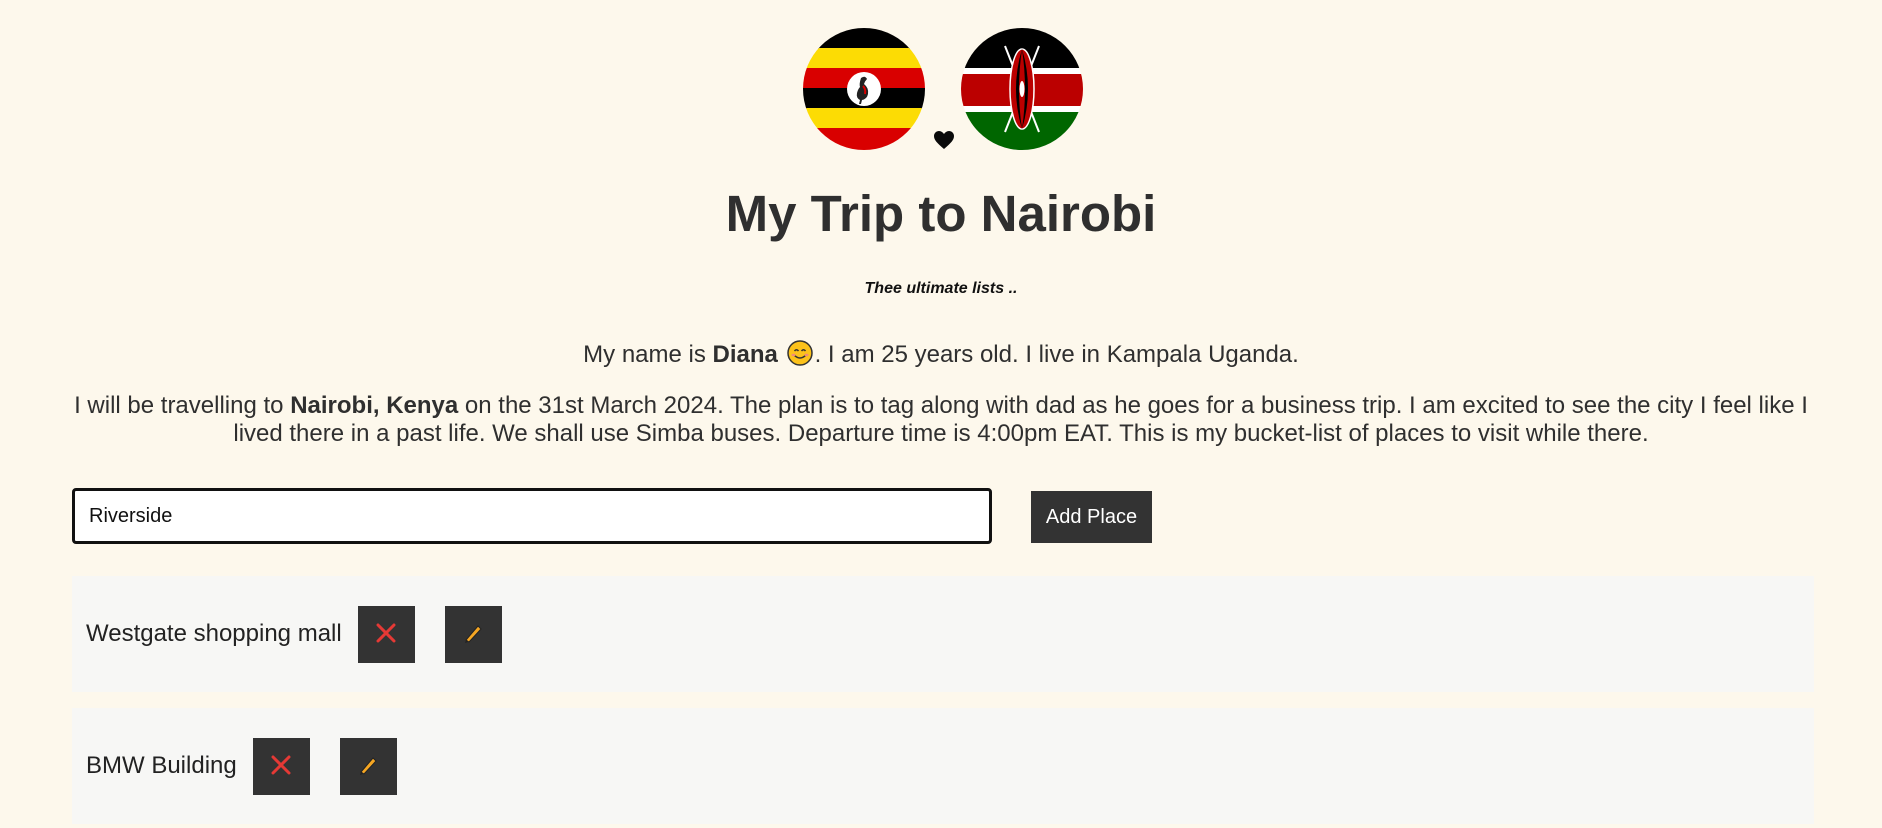 The width and height of the screenshot is (1882, 828). Describe the element at coordinates (1022, 89) in the screenshot. I see `kenya-flag-icon` at that location.